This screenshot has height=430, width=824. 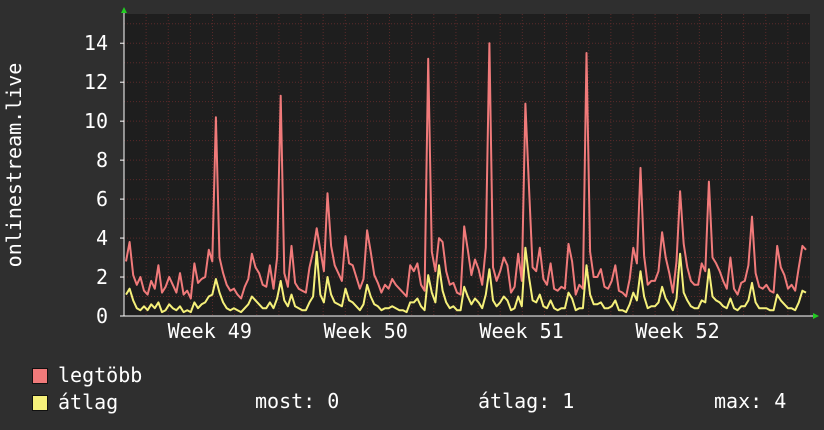 I want to click on legend-swatch-average, so click(x=40, y=403).